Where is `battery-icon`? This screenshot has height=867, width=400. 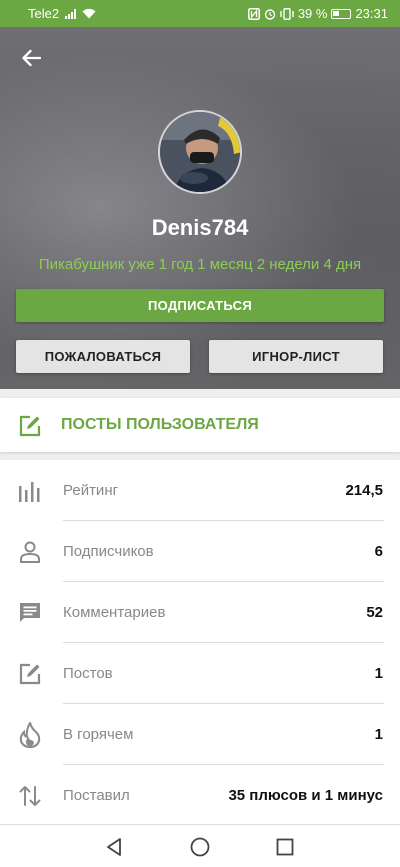 battery-icon is located at coordinates (341, 13).